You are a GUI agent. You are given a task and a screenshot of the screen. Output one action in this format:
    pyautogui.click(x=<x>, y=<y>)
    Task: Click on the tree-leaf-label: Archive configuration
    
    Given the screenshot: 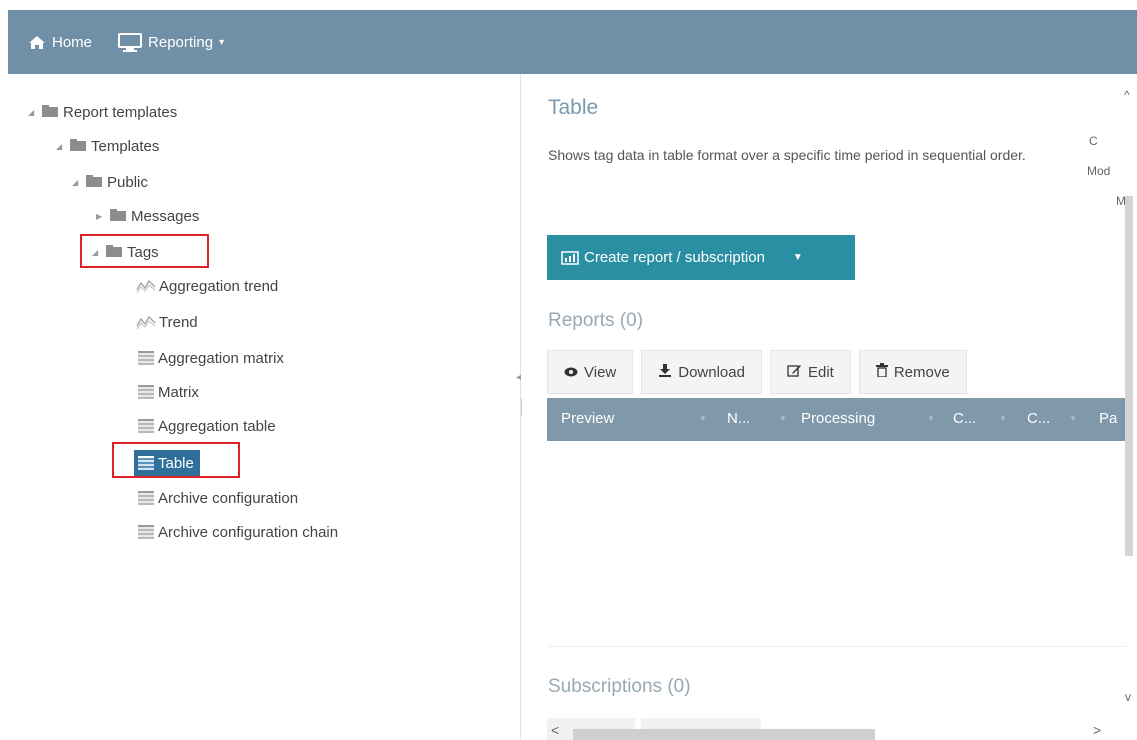 What is the action you would take?
    pyautogui.click(x=228, y=498)
    